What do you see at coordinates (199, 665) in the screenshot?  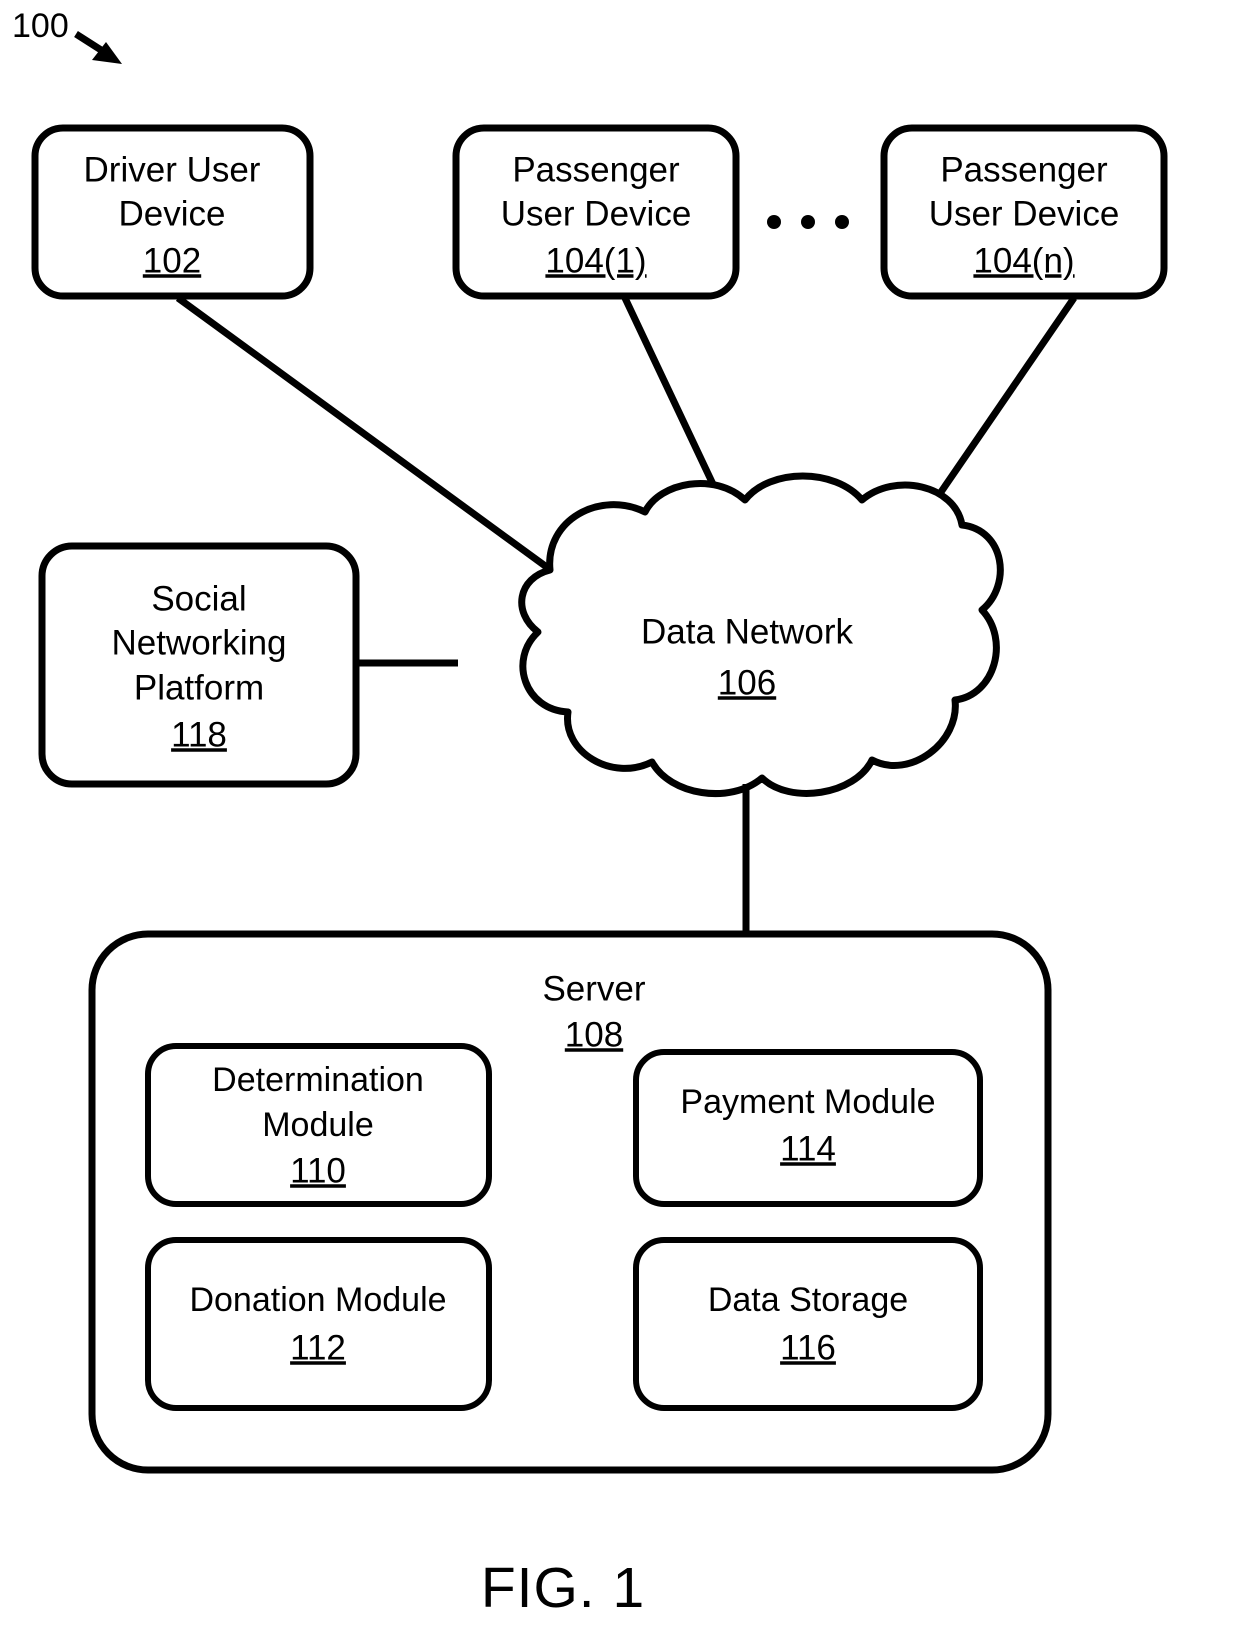 I see `node-social-networking-platform: Social Networking Platform 118` at bounding box center [199, 665].